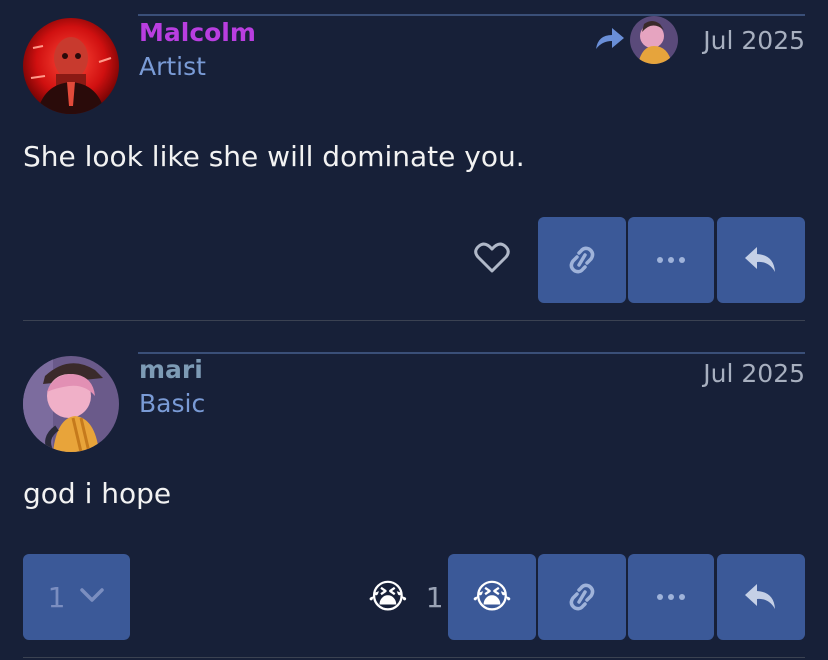 The height and width of the screenshot is (660, 828). What do you see at coordinates (71, 404) in the screenshot?
I see `avatar-mari` at bounding box center [71, 404].